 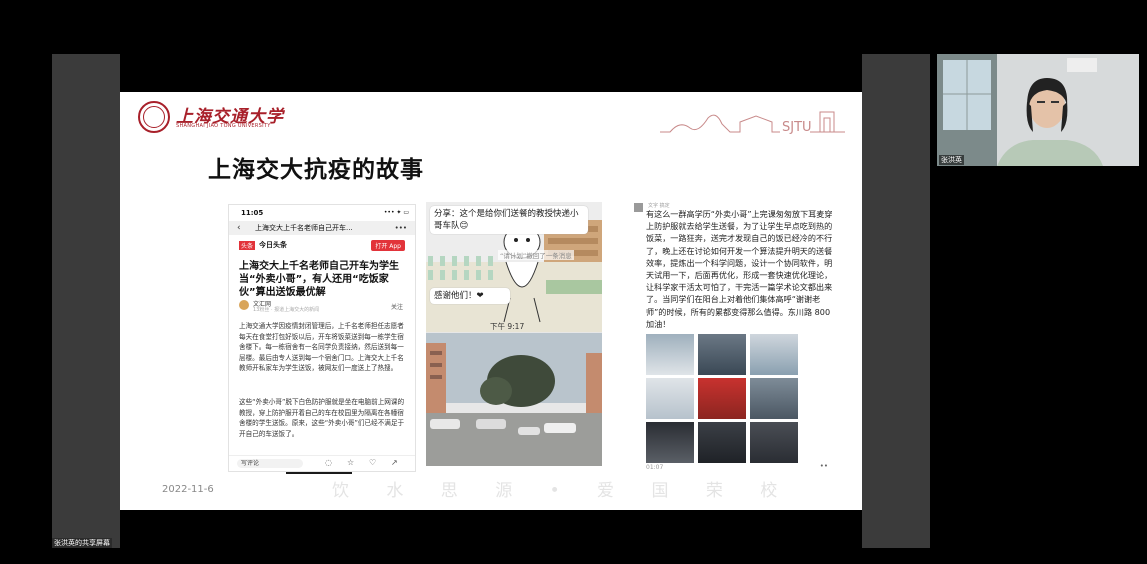 What do you see at coordinates (322, 463) in the screenshot?
I see `phone-bottom-bar: 写评论 ◌ ☆ ♡ ↗` at bounding box center [322, 463].